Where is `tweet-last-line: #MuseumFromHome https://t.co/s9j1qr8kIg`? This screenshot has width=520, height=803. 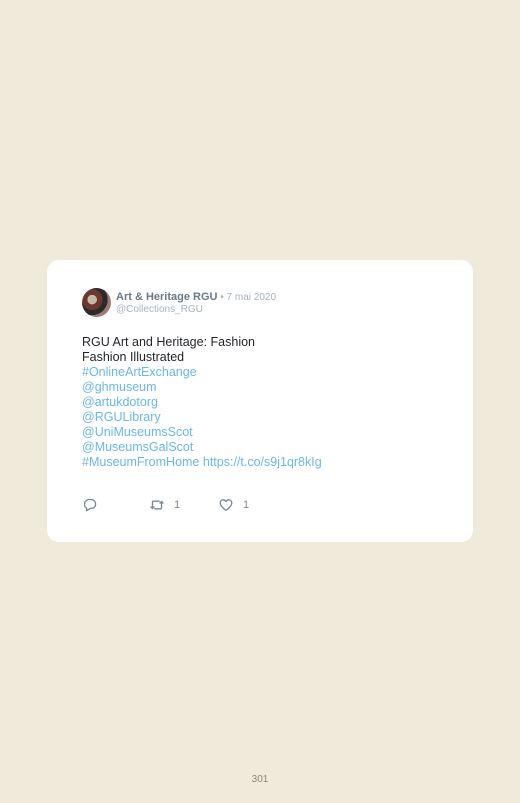 tweet-last-line: #MuseumFromHome https://t.co/s9j1qr8kIg is located at coordinates (267, 462).